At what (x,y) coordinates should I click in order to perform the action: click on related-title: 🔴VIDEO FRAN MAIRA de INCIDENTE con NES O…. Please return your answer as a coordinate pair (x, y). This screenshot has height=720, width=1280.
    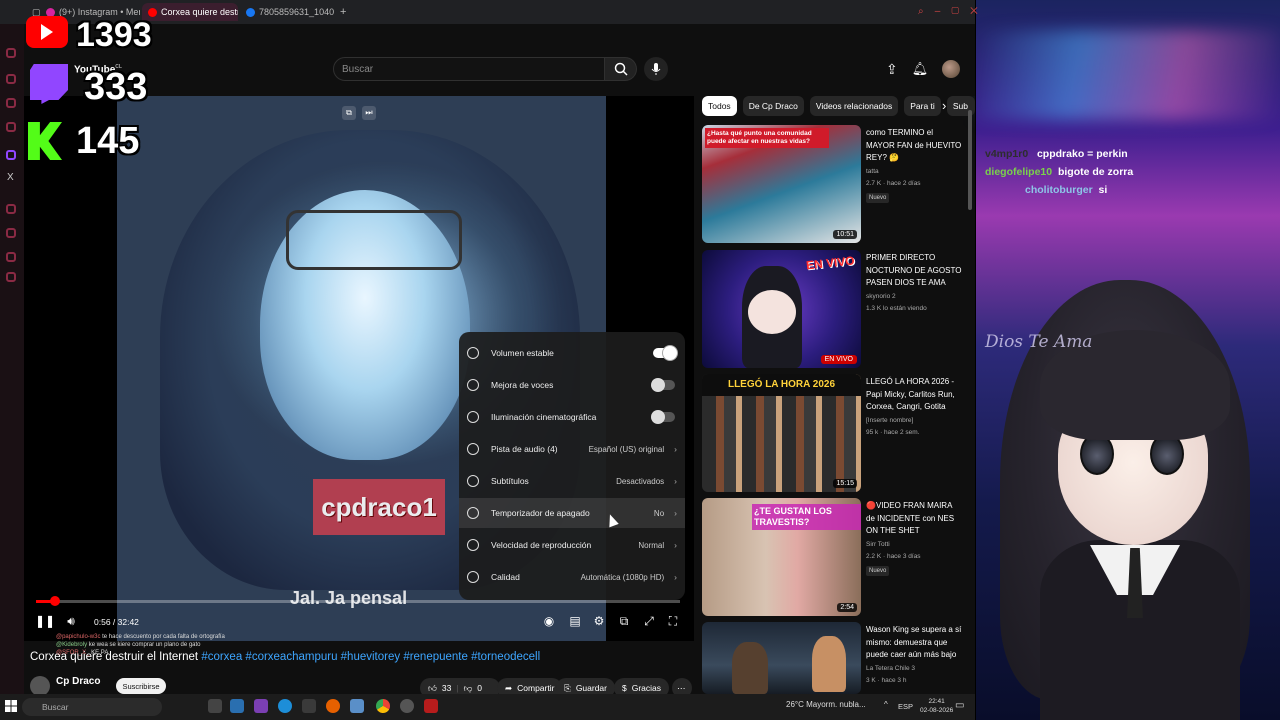
    Looking at the image, I should click on (914, 519).